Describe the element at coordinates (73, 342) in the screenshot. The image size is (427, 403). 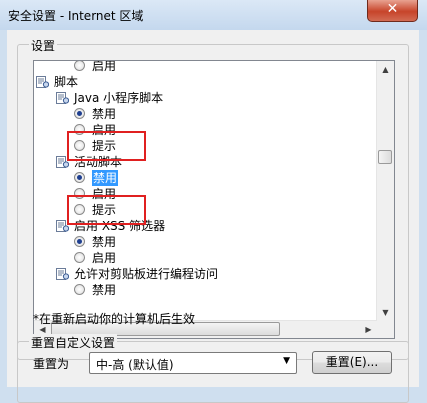
I see `reset-group-label: 重置自定义设置` at that location.